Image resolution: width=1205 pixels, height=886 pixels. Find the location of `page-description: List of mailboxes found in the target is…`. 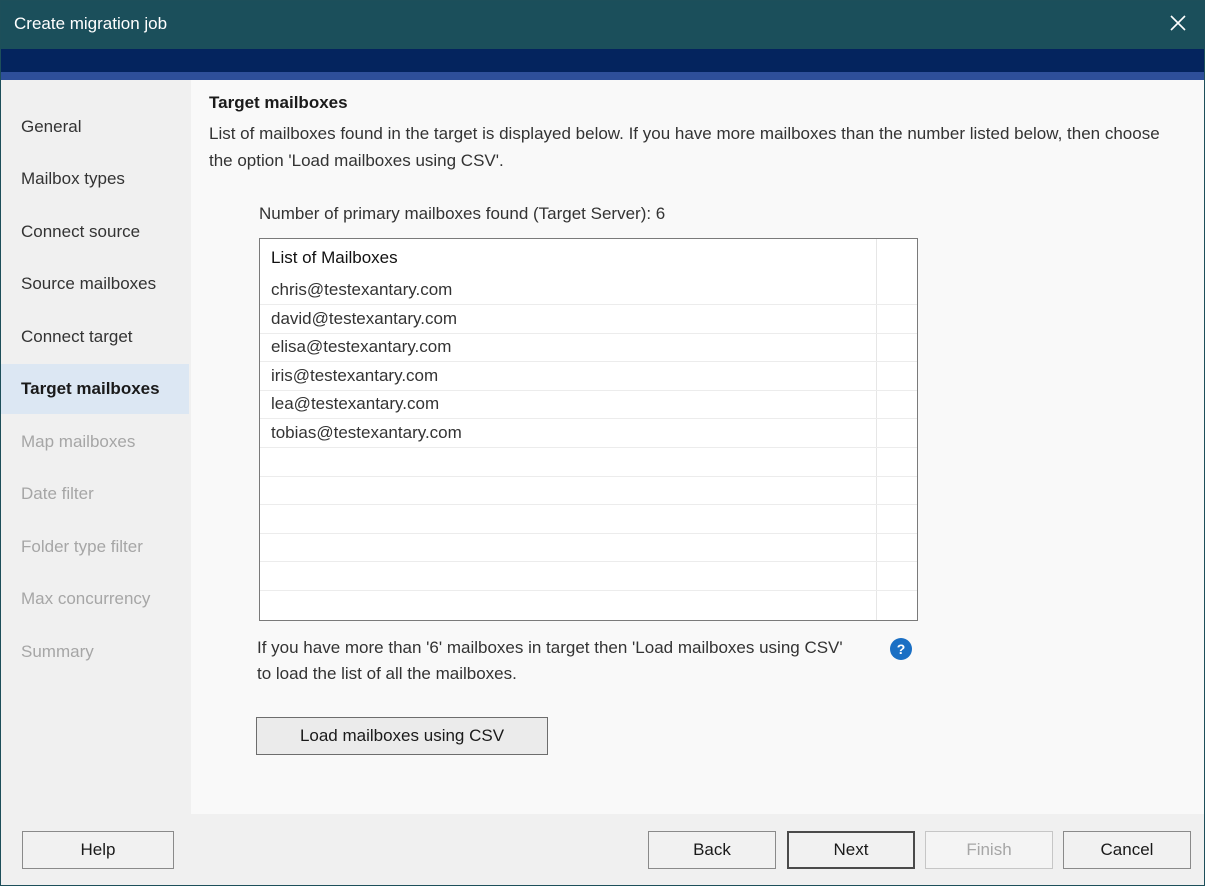

page-description: List of mailboxes found in the target is… is located at coordinates (684, 147).